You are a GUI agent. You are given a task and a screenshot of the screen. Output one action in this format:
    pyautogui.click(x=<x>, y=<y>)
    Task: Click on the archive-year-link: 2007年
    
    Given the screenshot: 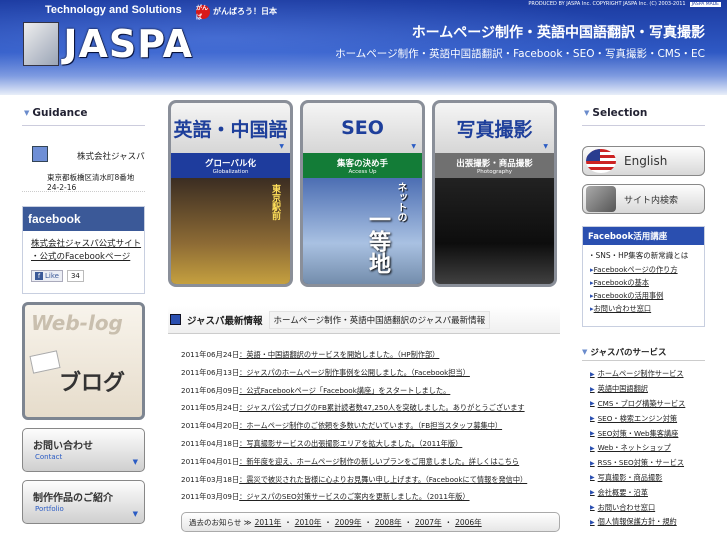 What is the action you would take?
    pyautogui.click(x=428, y=522)
    